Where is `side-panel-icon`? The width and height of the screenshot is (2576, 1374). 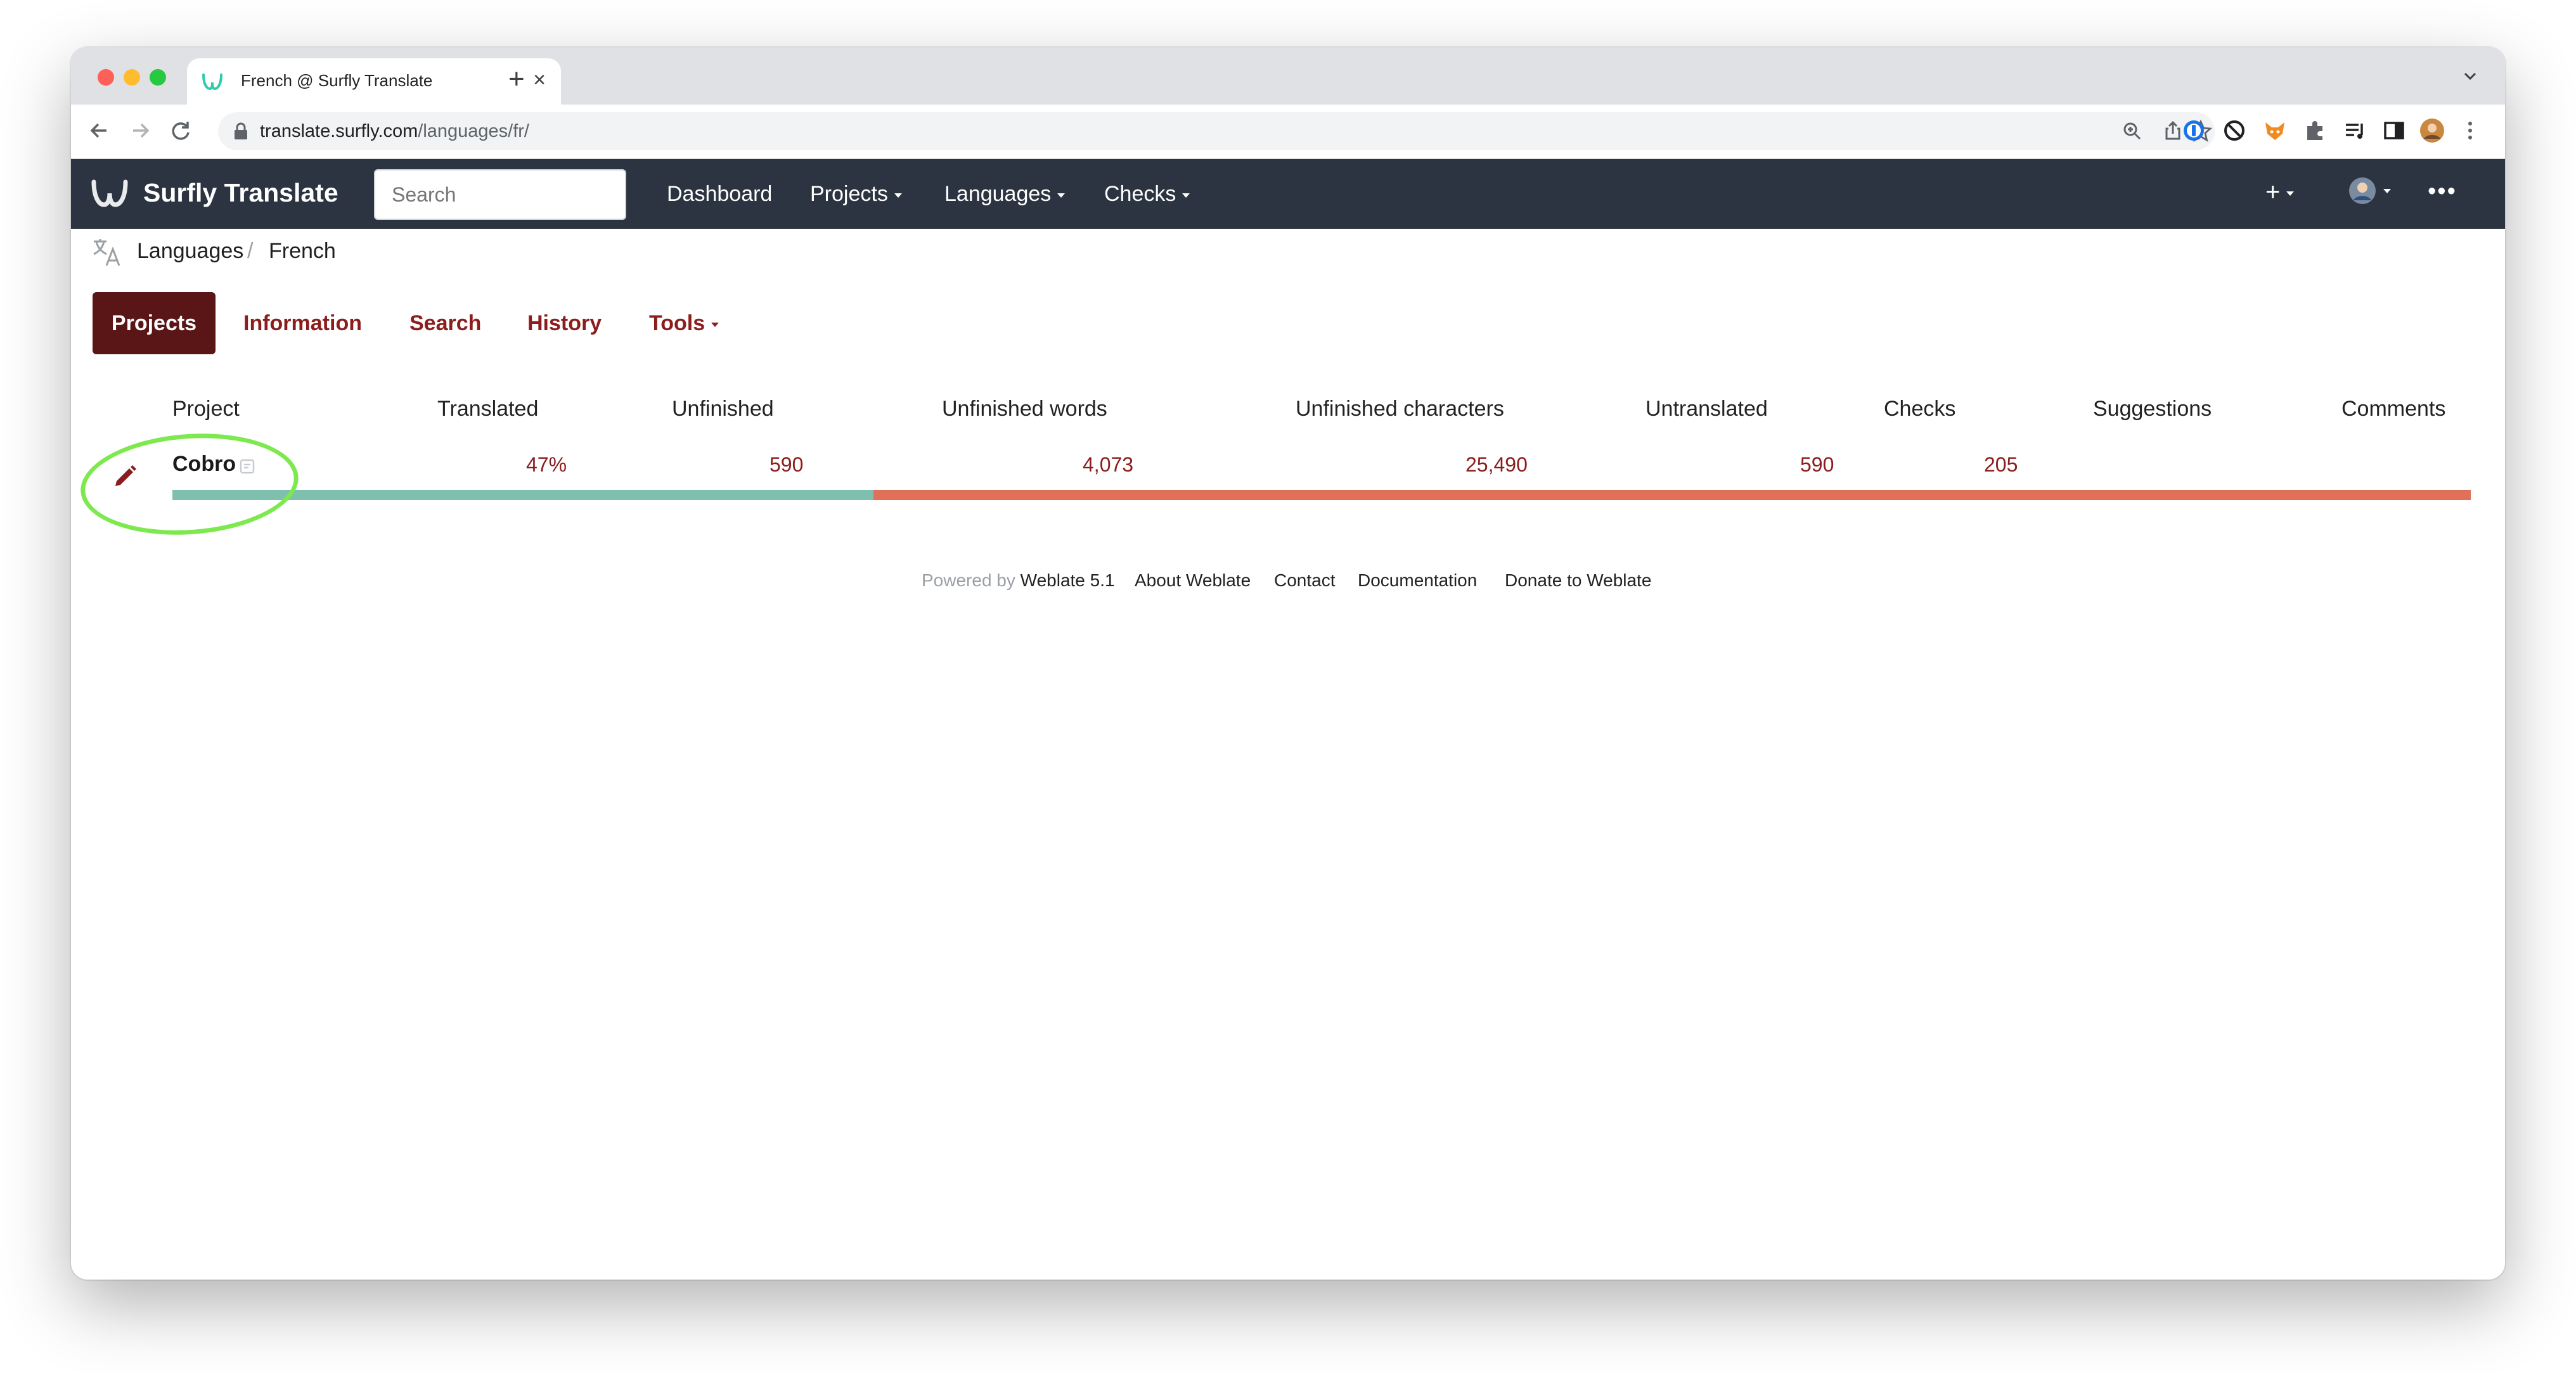
side-panel-icon is located at coordinates (2394, 130).